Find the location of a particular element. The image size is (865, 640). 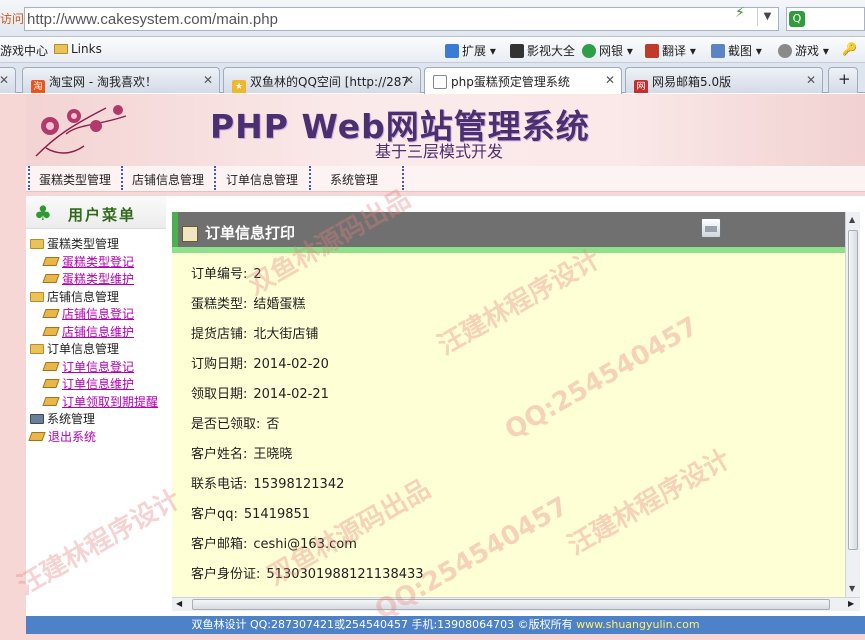

scroll-left-icon: ◀ is located at coordinates (179, 603).